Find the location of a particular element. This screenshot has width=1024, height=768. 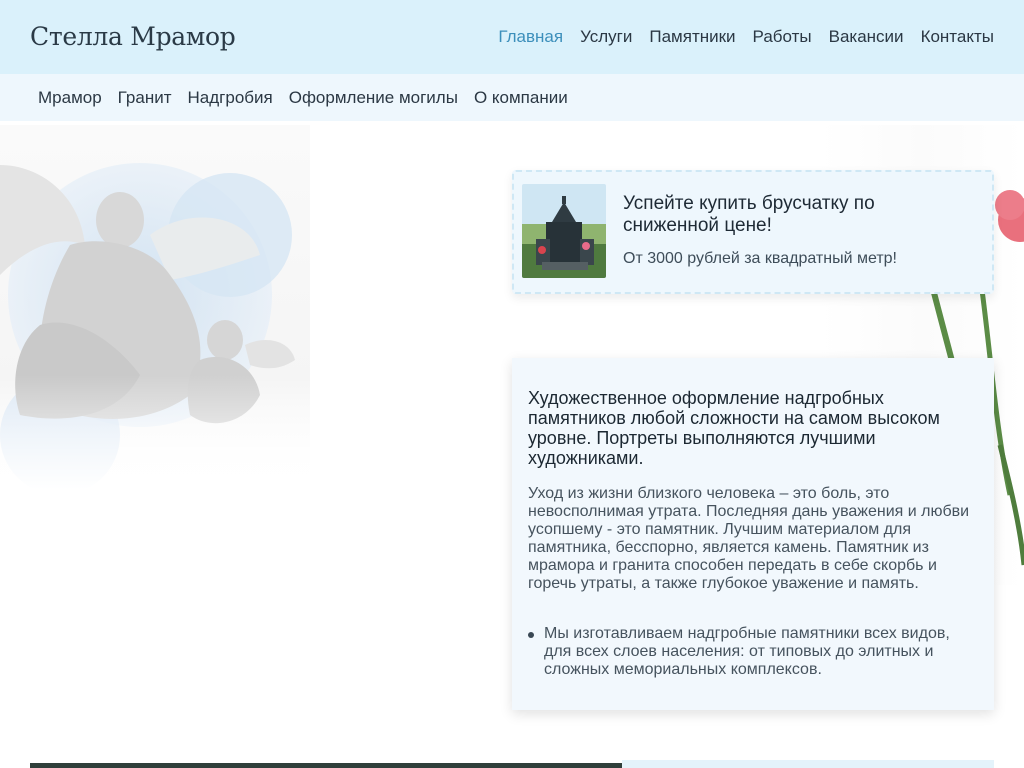

bottom-panel is located at coordinates (808, 764).